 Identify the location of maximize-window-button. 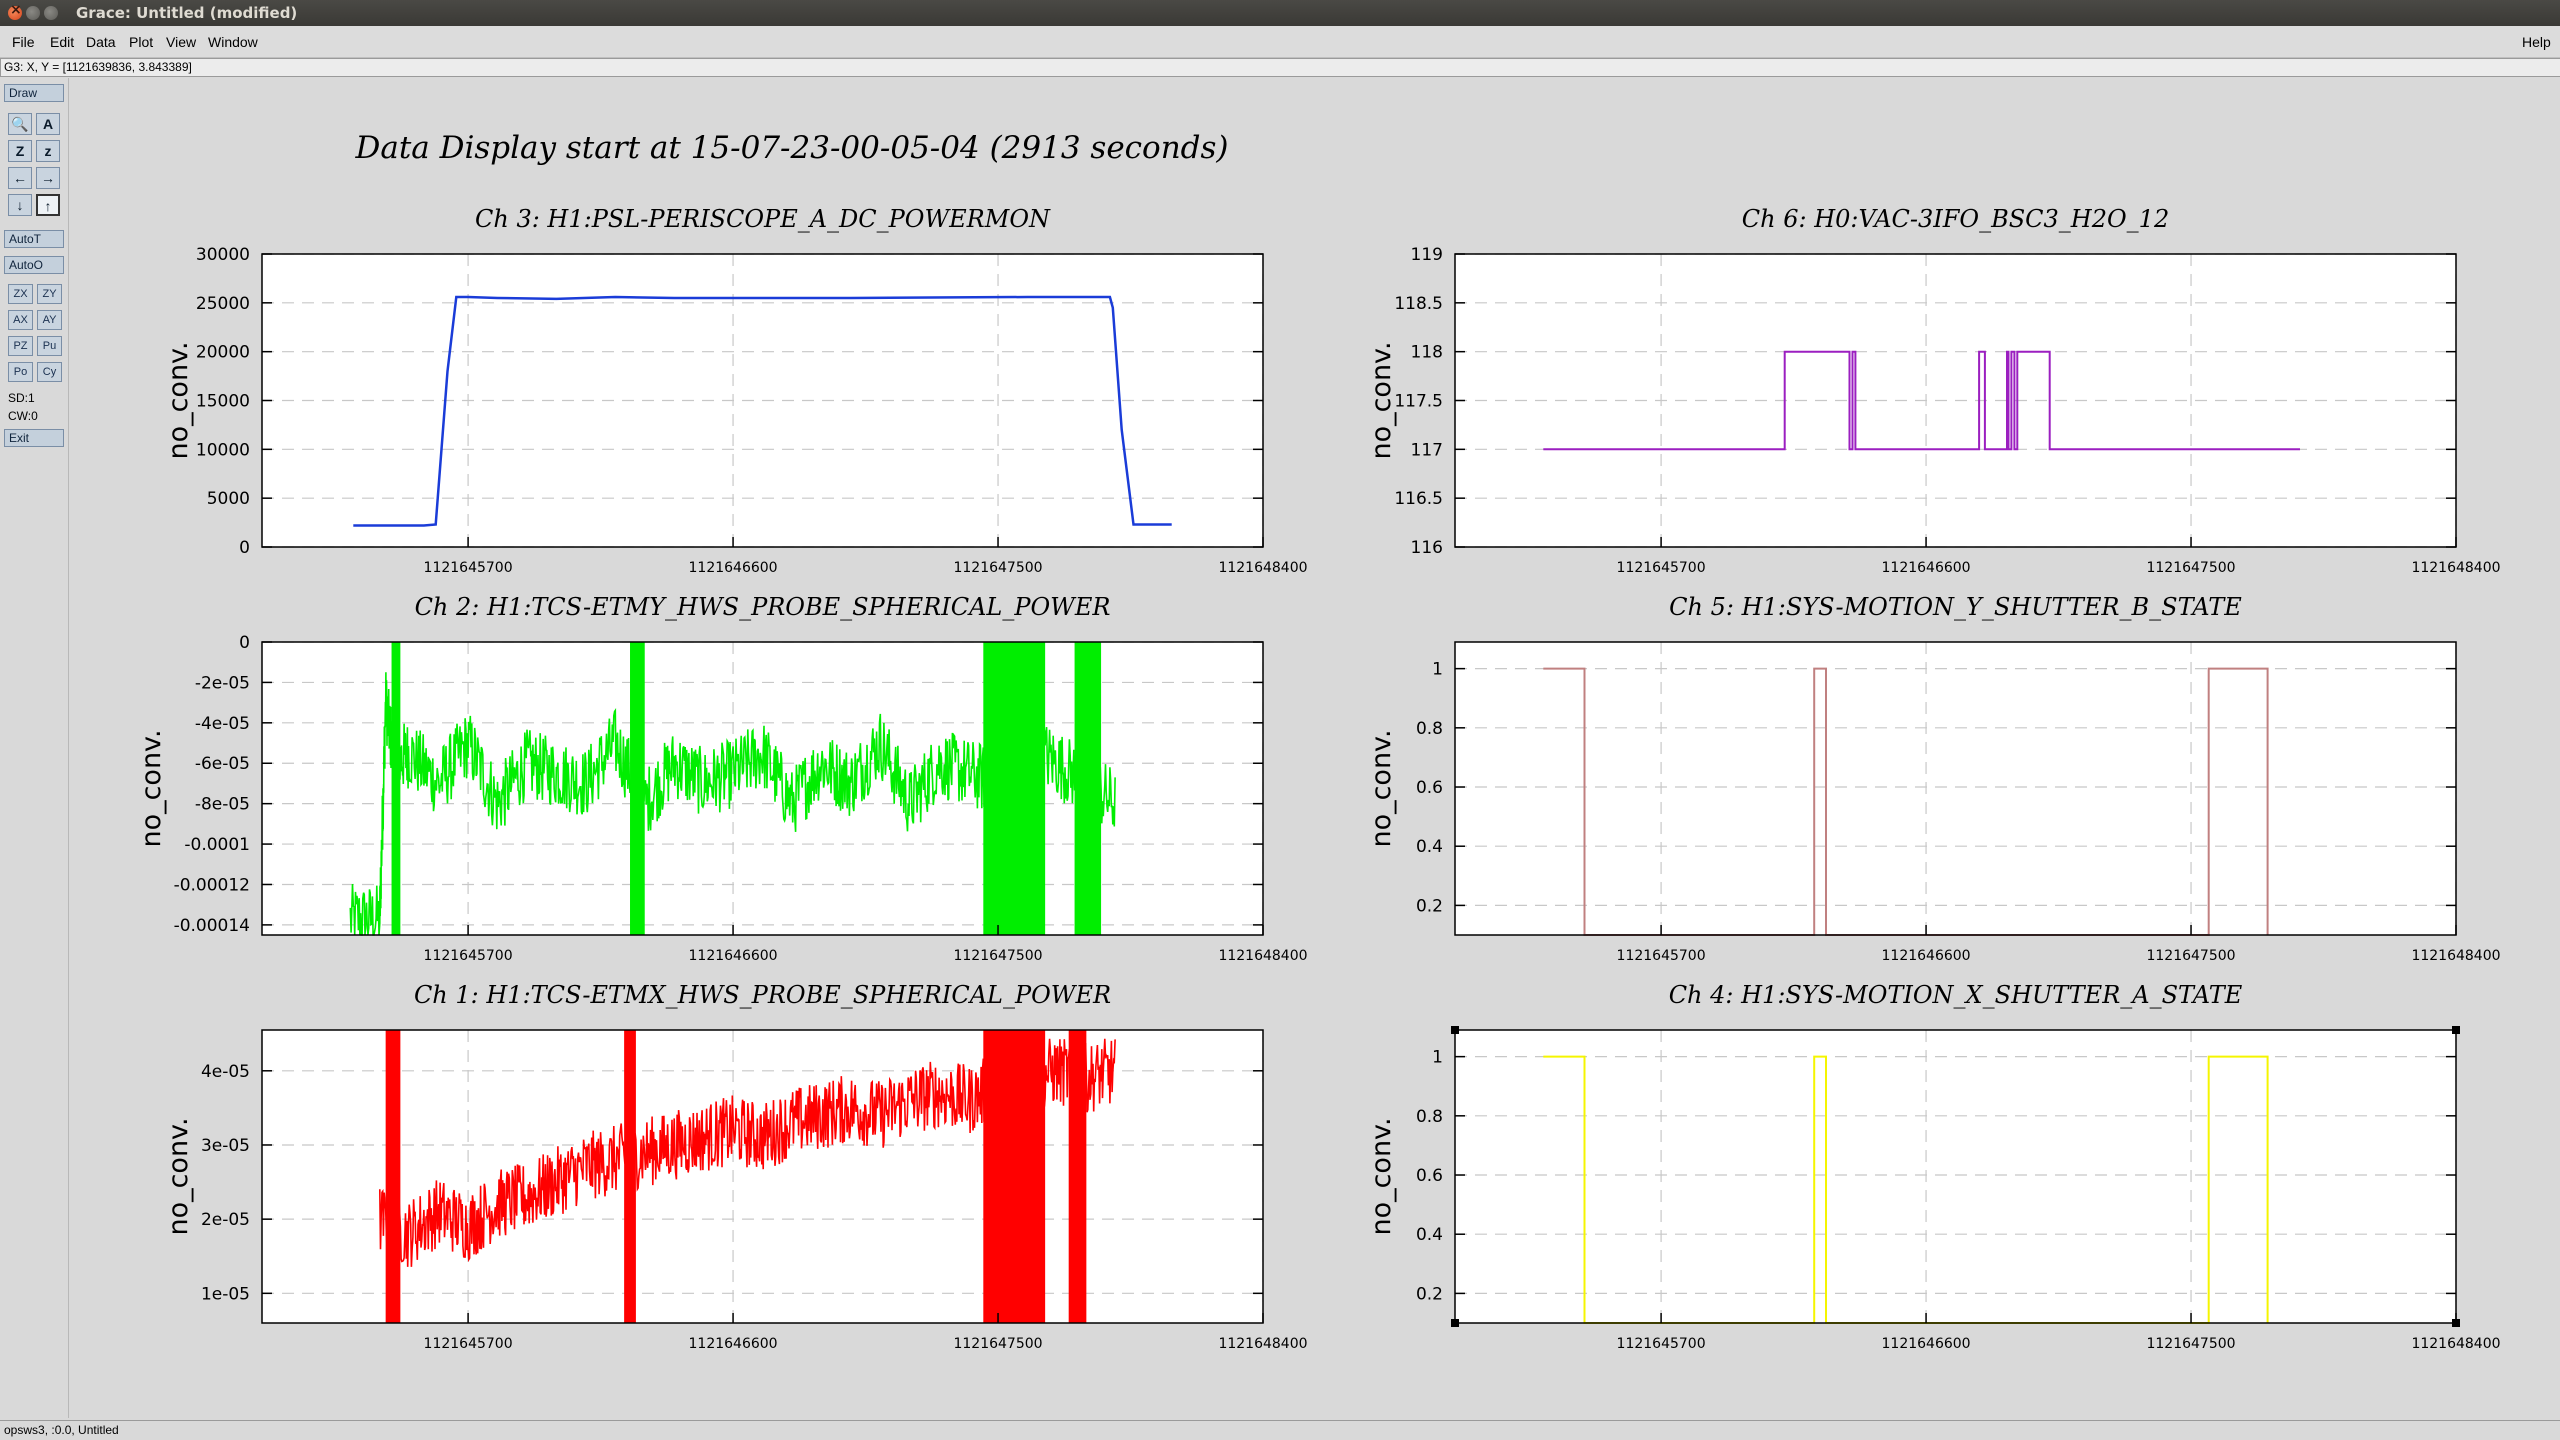
(51, 13).